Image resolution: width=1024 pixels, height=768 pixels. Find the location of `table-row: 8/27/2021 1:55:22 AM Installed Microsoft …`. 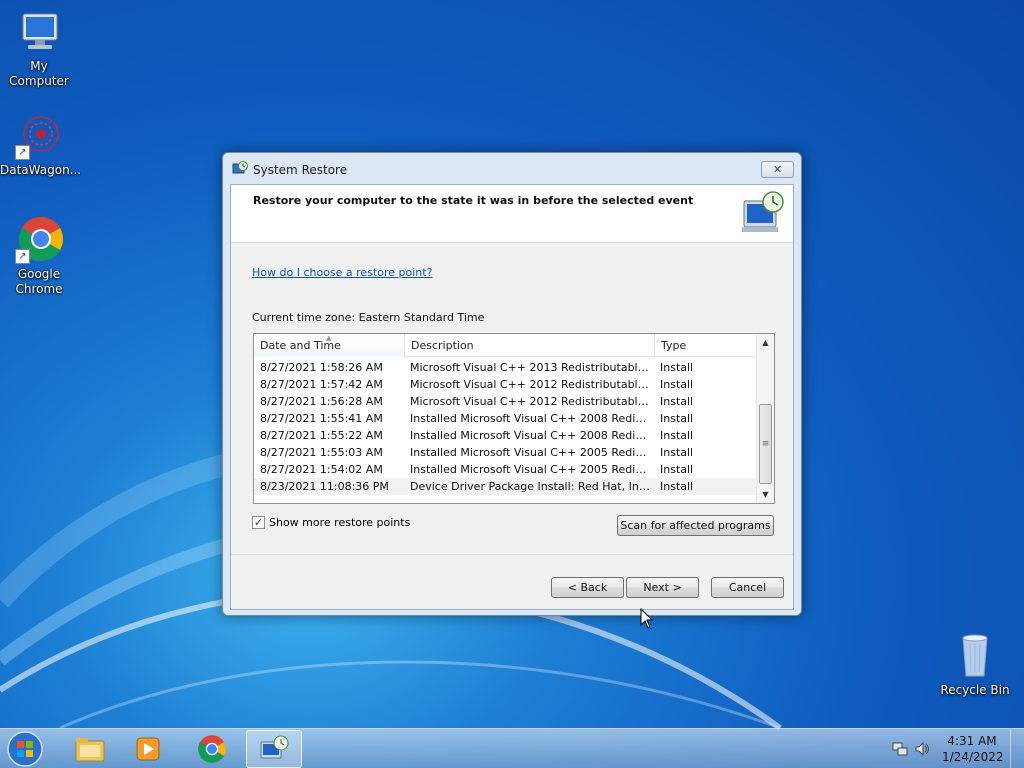

table-row: 8/27/2021 1:55:22 AM Installed Microsoft … is located at coordinates (505, 435).